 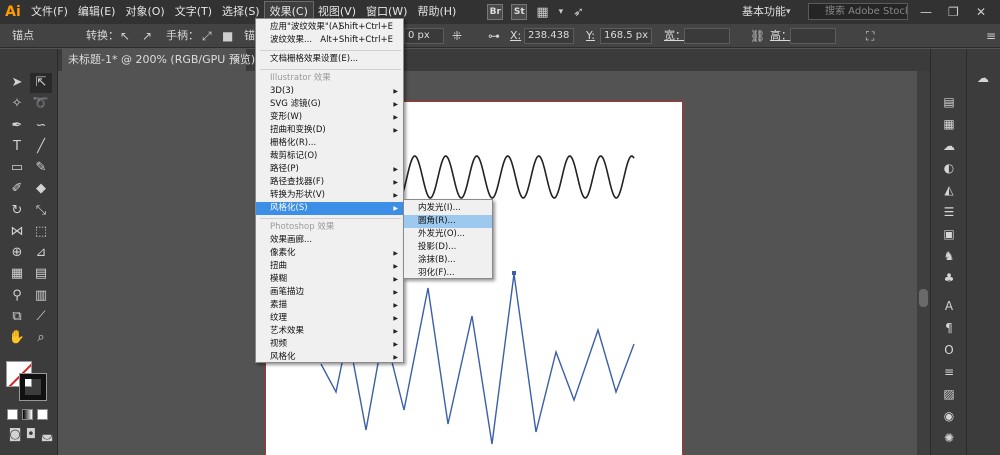 I want to click on menu-item-sketch: 素描 ▶, so click(x=329, y=305).